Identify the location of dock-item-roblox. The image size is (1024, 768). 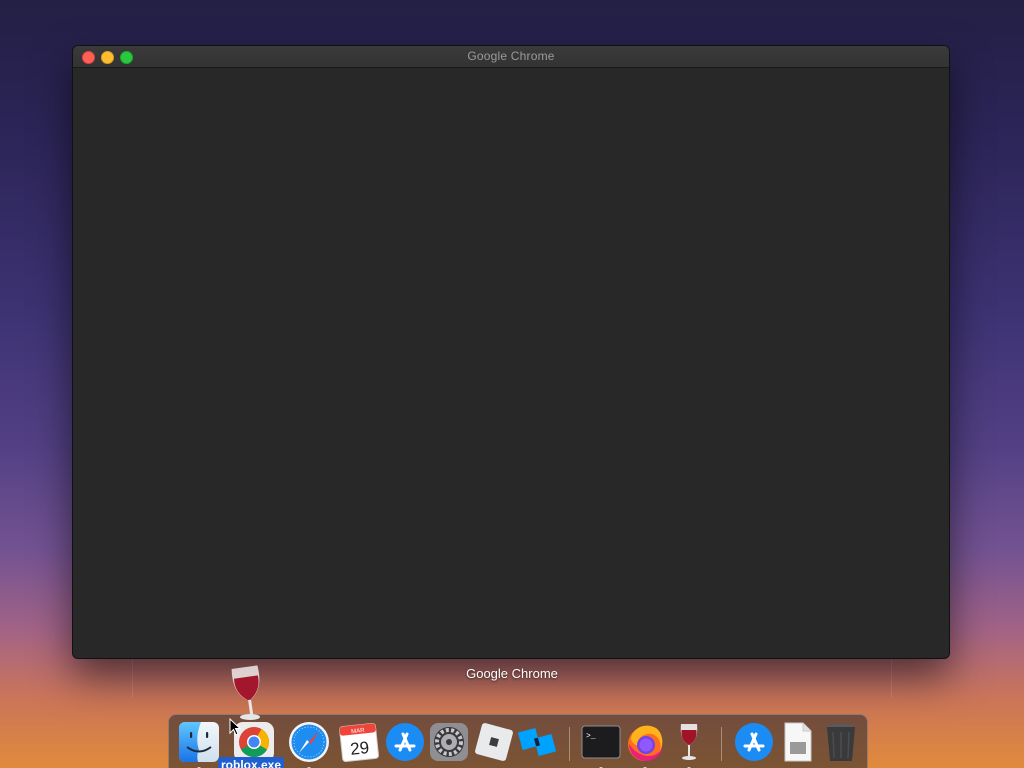
(494, 742).